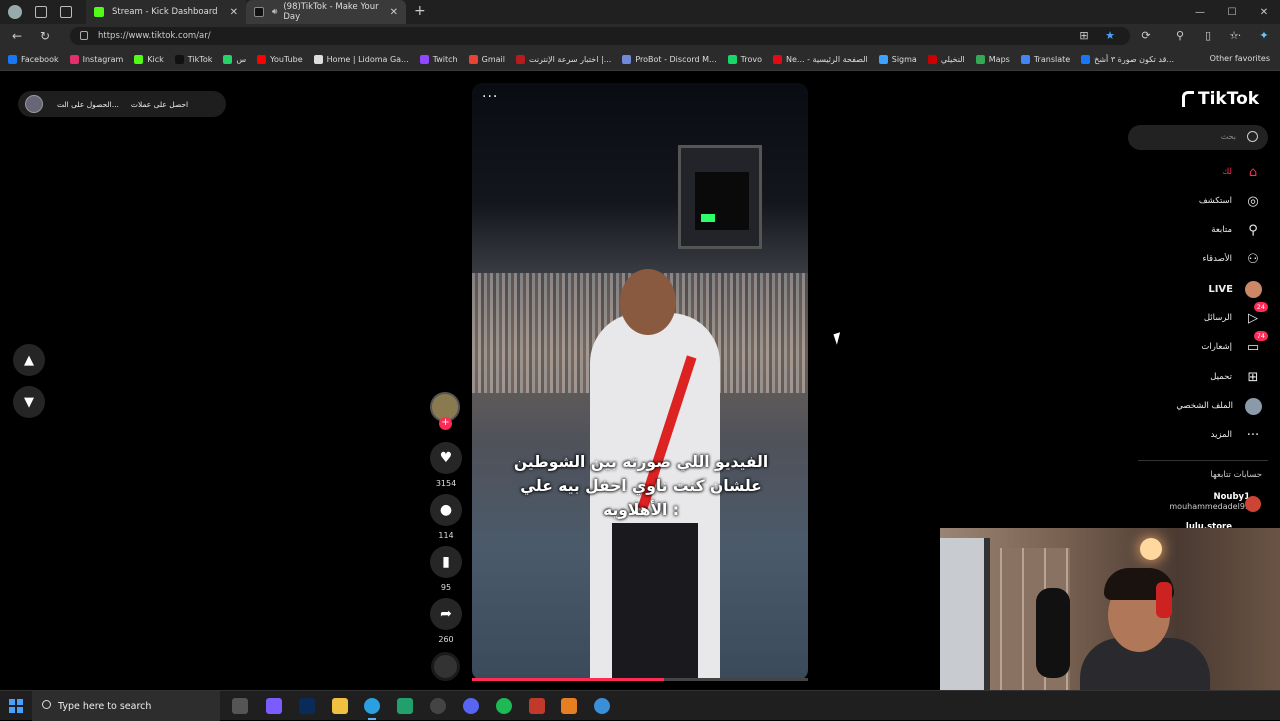  What do you see at coordinates (1236, 230) in the screenshot?
I see `sidebar-item: متابعة ⚲` at bounding box center [1236, 230].